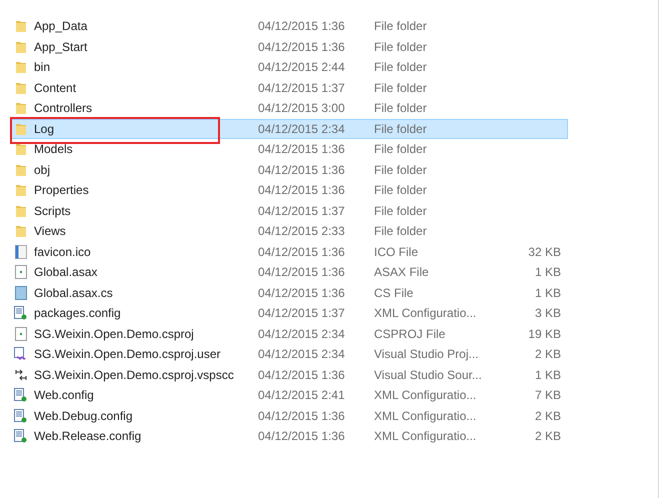 Image resolution: width=659 pixels, height=498 pixels. I want to click on file-name: SG.Weixin.Open.Demo.csproj.vspscc, so click(134, 375).